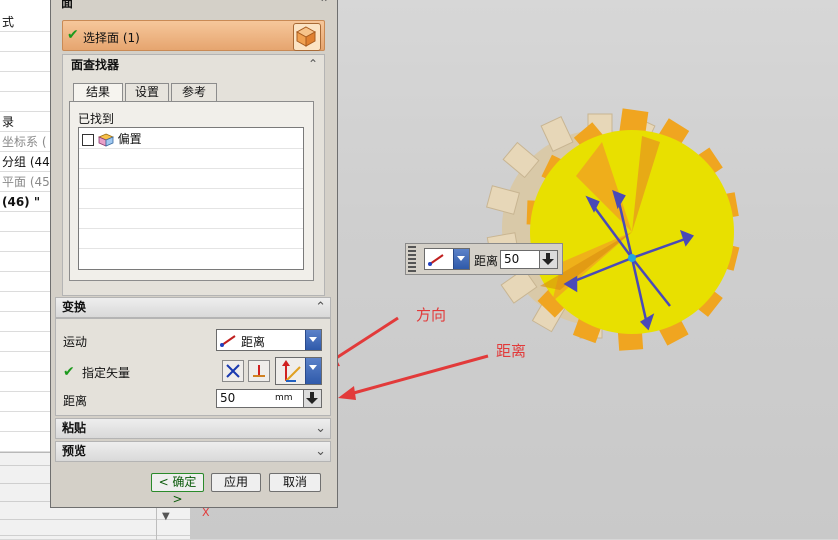  I want to click on drag-handle-icon, so click(412, 259).